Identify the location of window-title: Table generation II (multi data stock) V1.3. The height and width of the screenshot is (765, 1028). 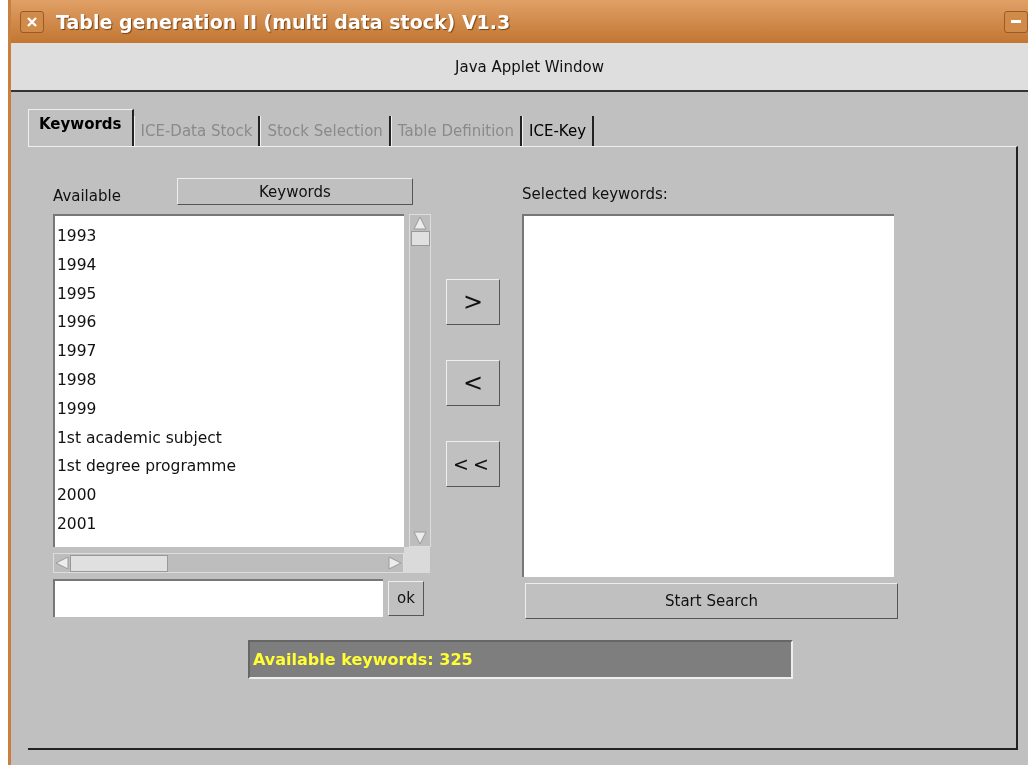
(283, 21).